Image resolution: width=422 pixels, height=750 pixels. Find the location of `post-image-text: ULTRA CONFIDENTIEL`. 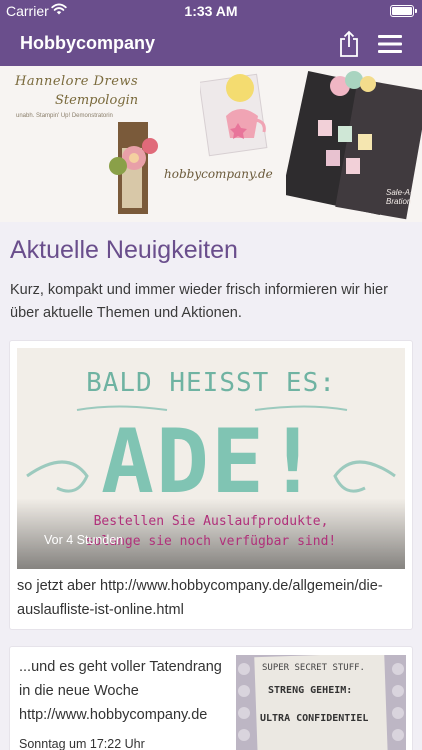

post-image-text: ULTRA CONFIDENTIEL is located at coordinates (314, 718).